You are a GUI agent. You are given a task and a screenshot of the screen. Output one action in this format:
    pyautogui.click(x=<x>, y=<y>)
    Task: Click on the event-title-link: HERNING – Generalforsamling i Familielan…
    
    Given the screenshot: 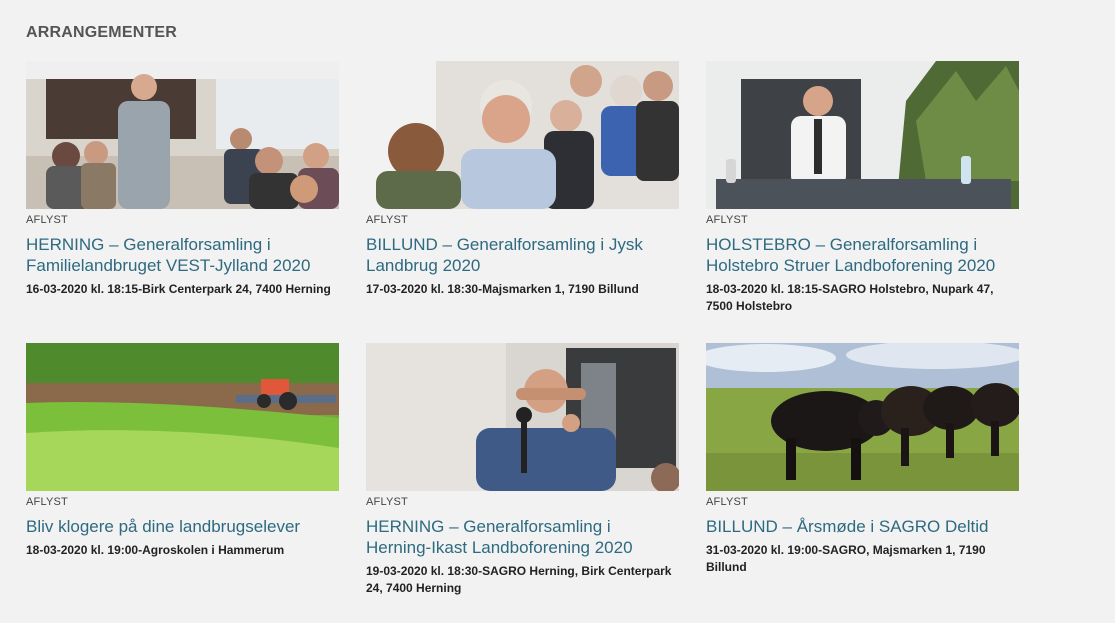 What is the action you would take?
    pyautogui.click(x=182, y=255)
    